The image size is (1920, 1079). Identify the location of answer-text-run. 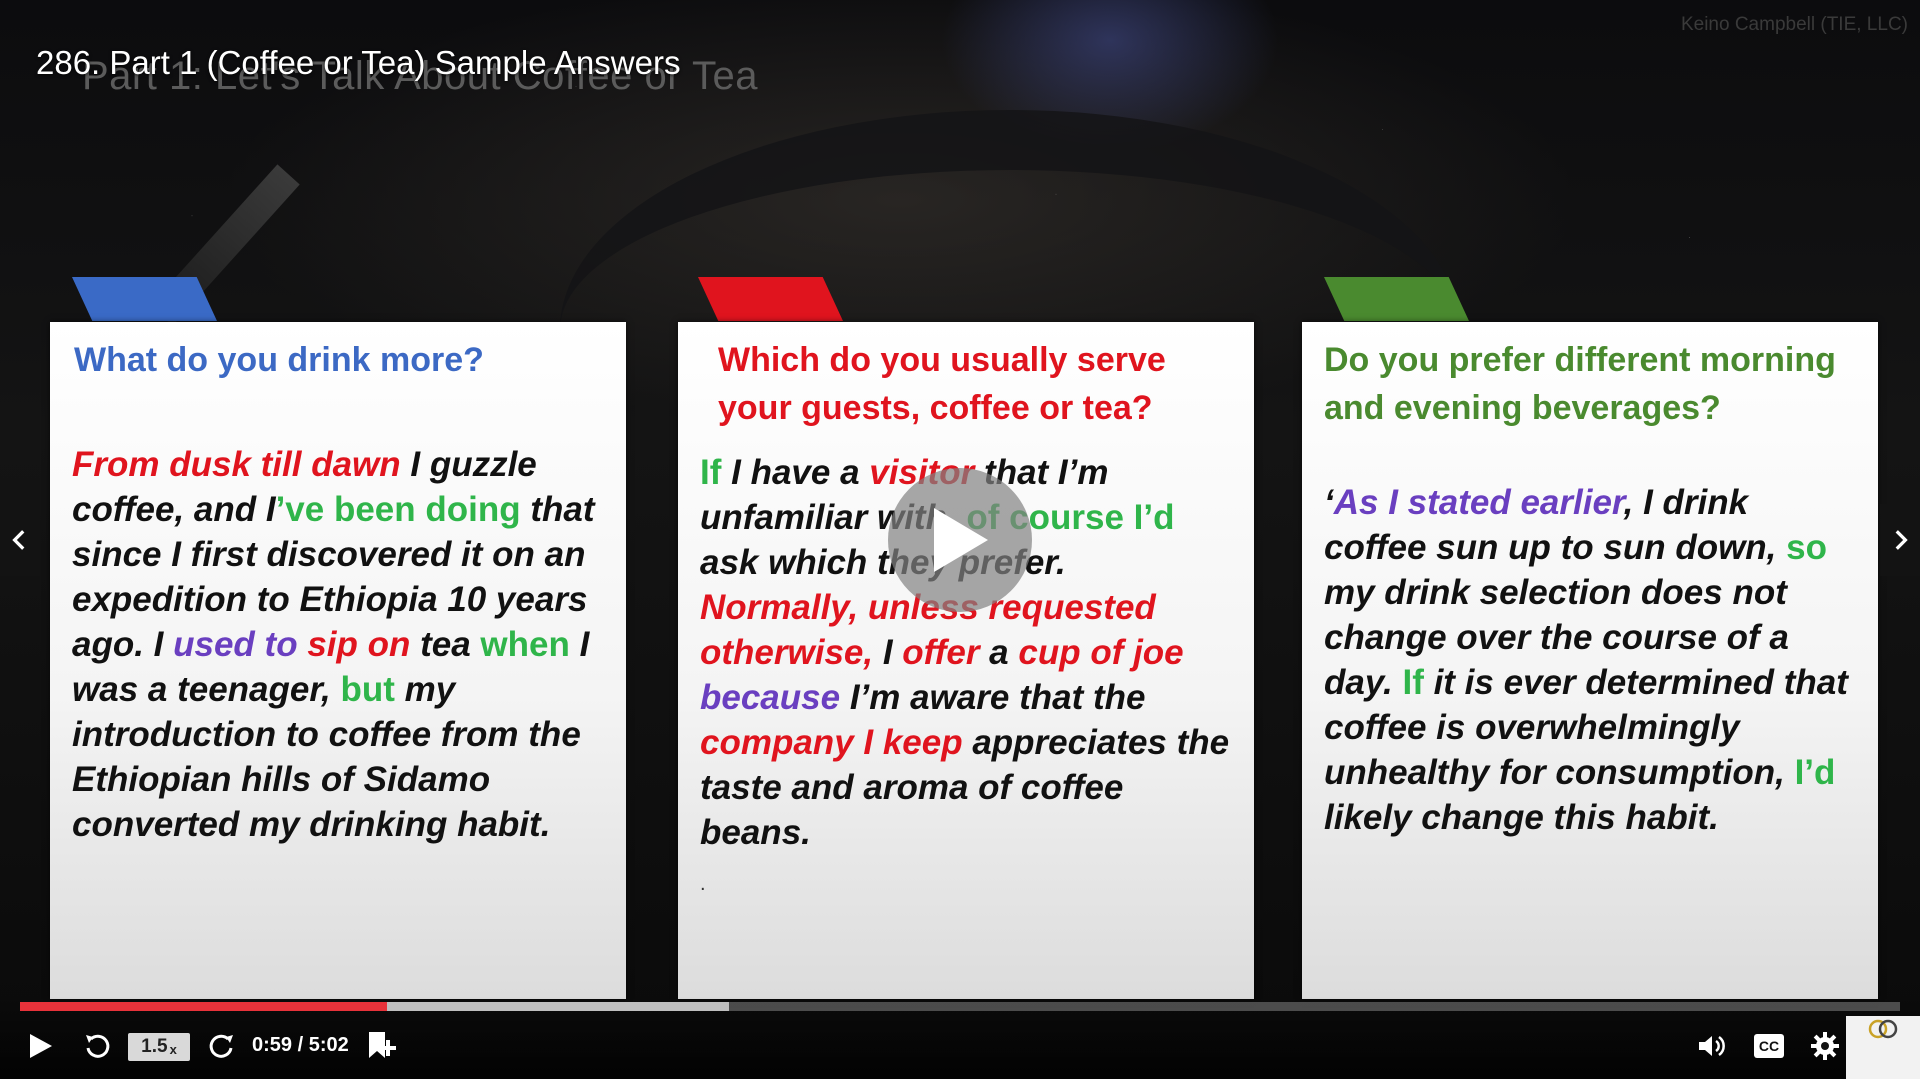
(303, 644).